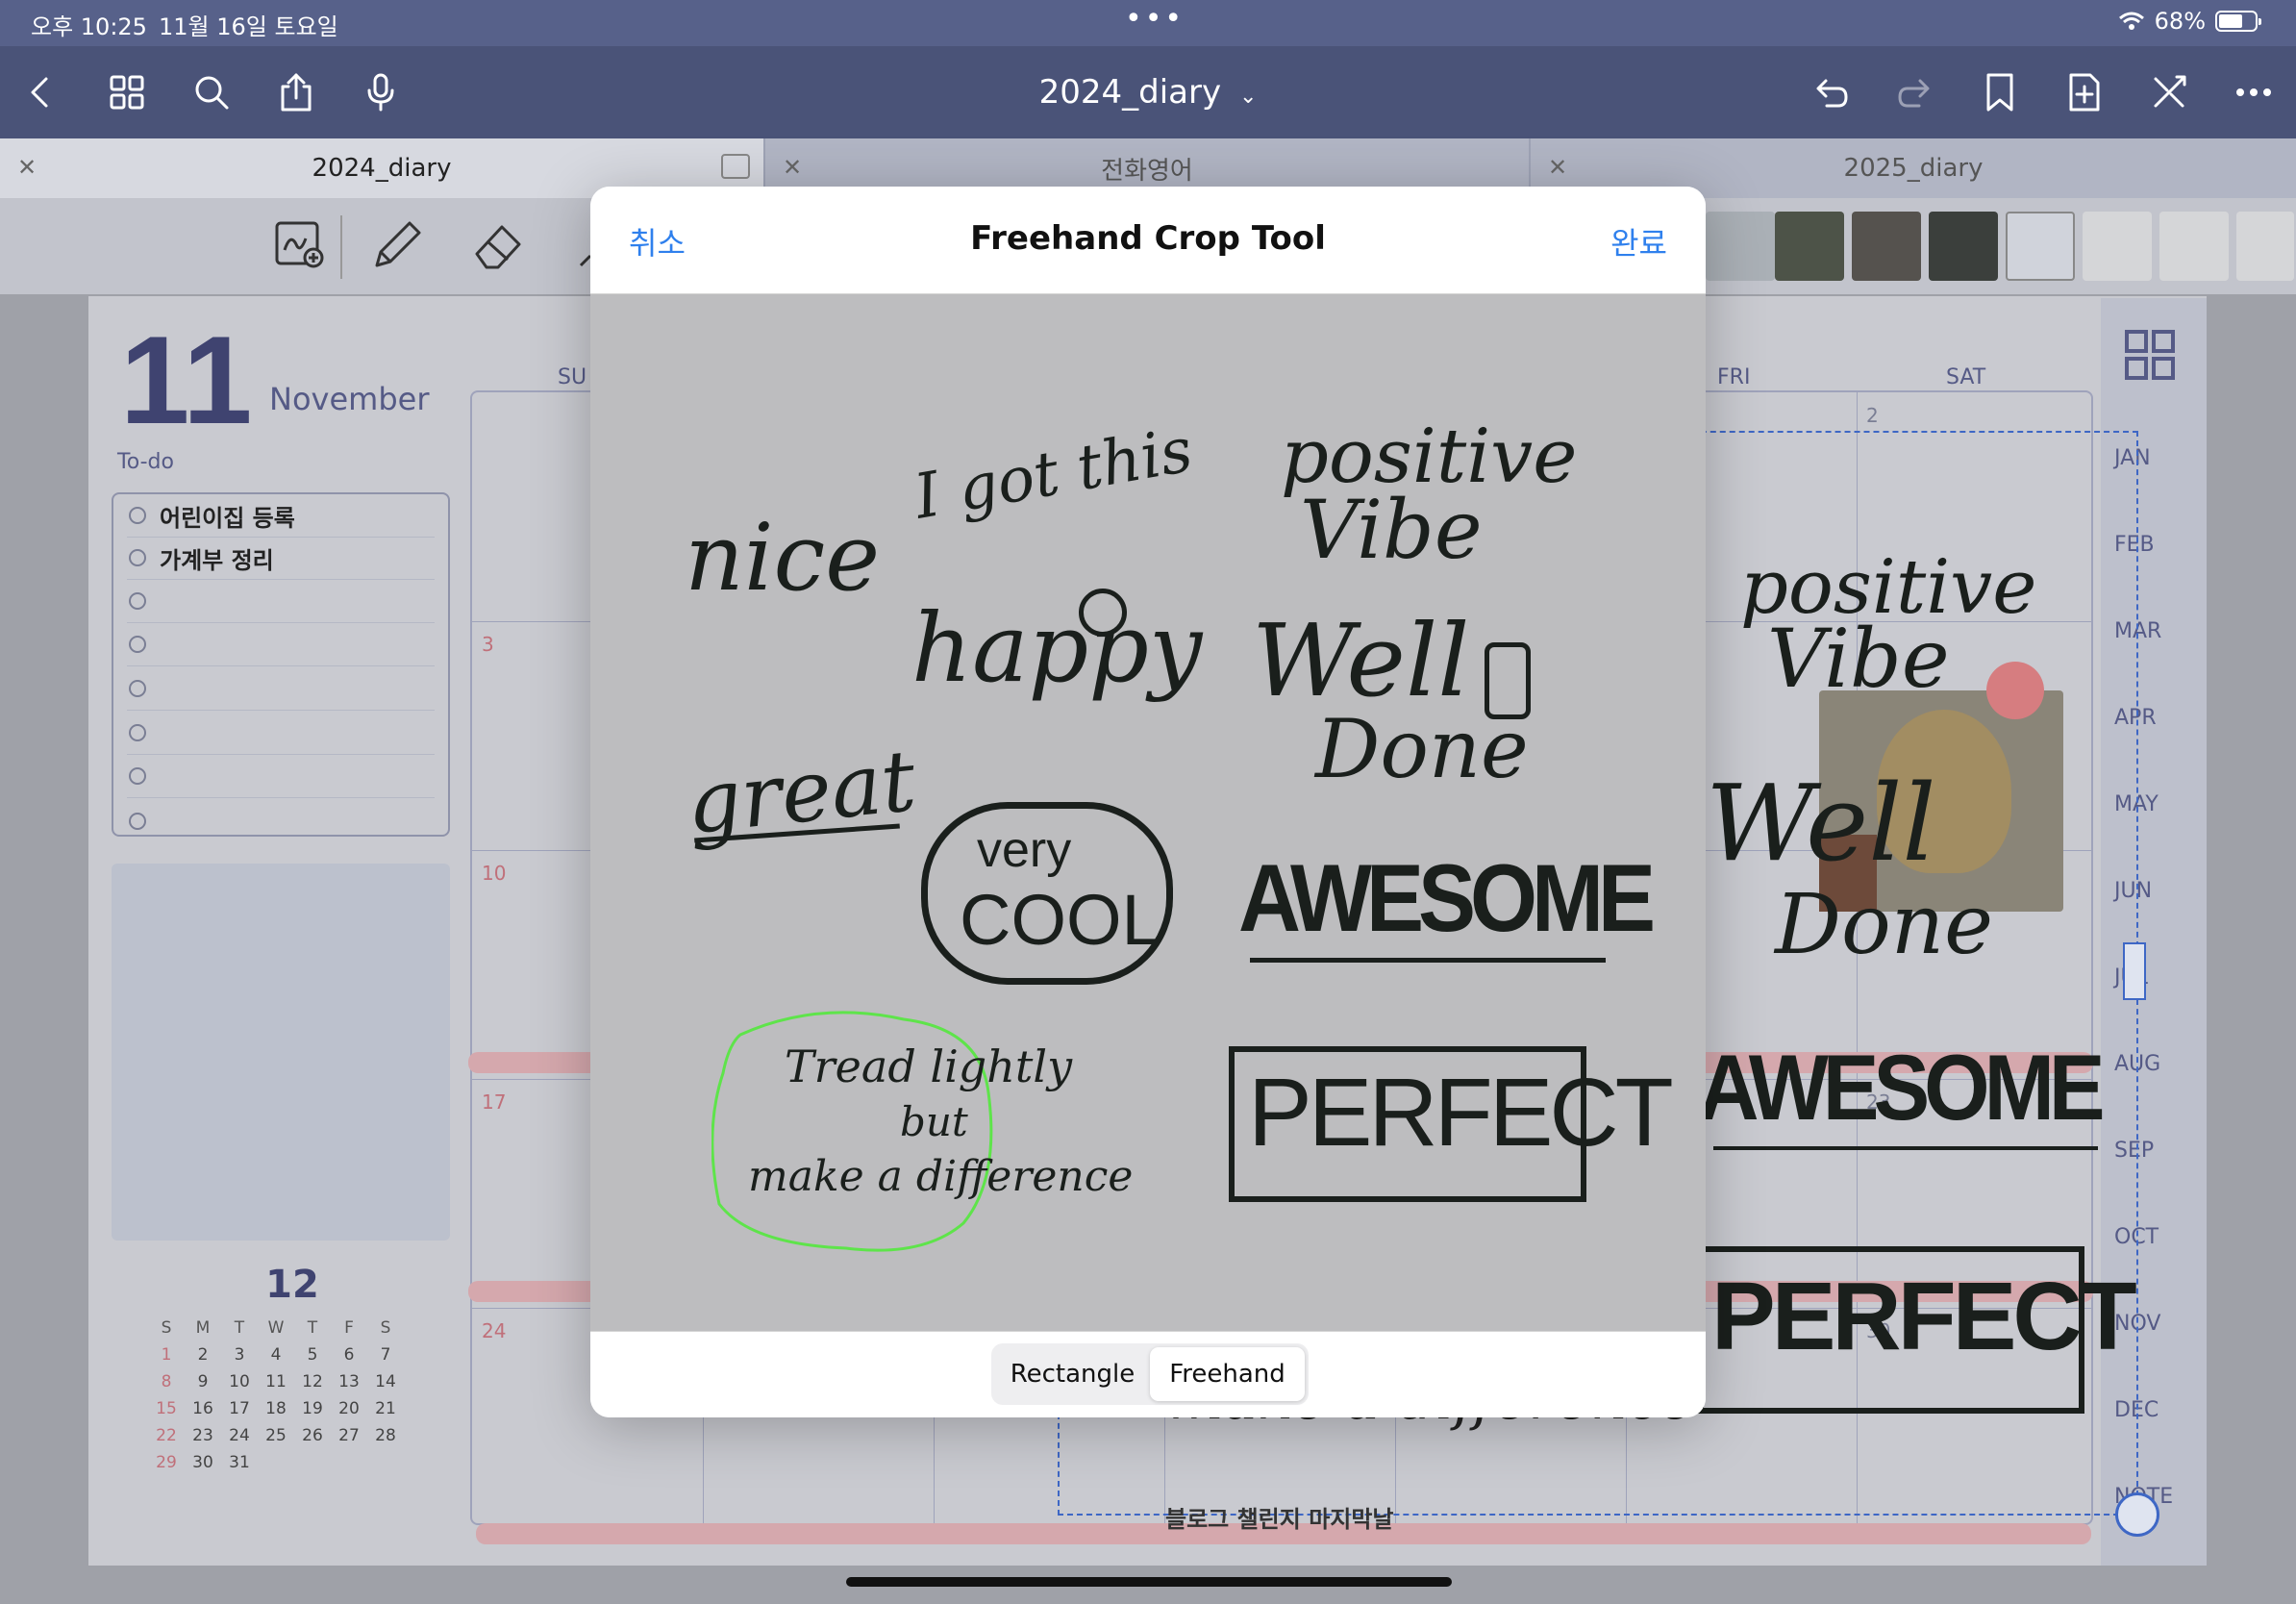 The image size is (2296, 1604). I want to click on document-title: 2024_diary ⌄, so click(1148, 92).